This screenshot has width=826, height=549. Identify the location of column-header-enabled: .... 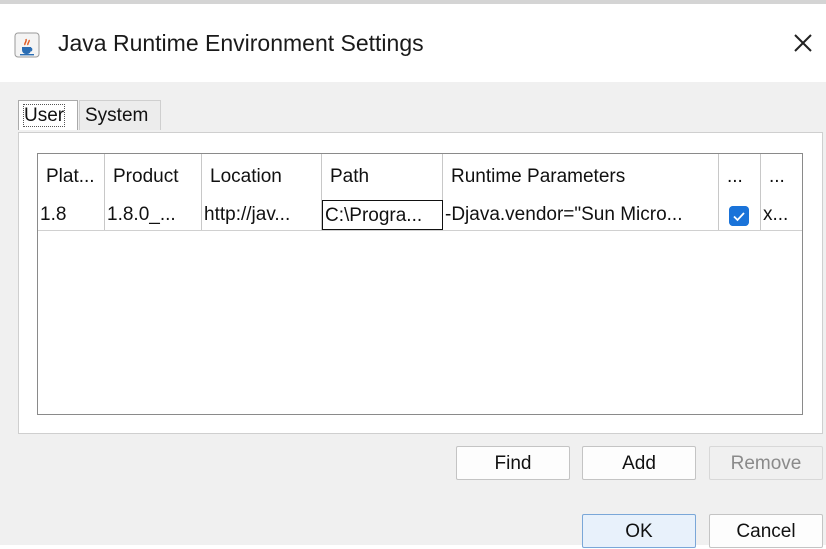
(740, 177).